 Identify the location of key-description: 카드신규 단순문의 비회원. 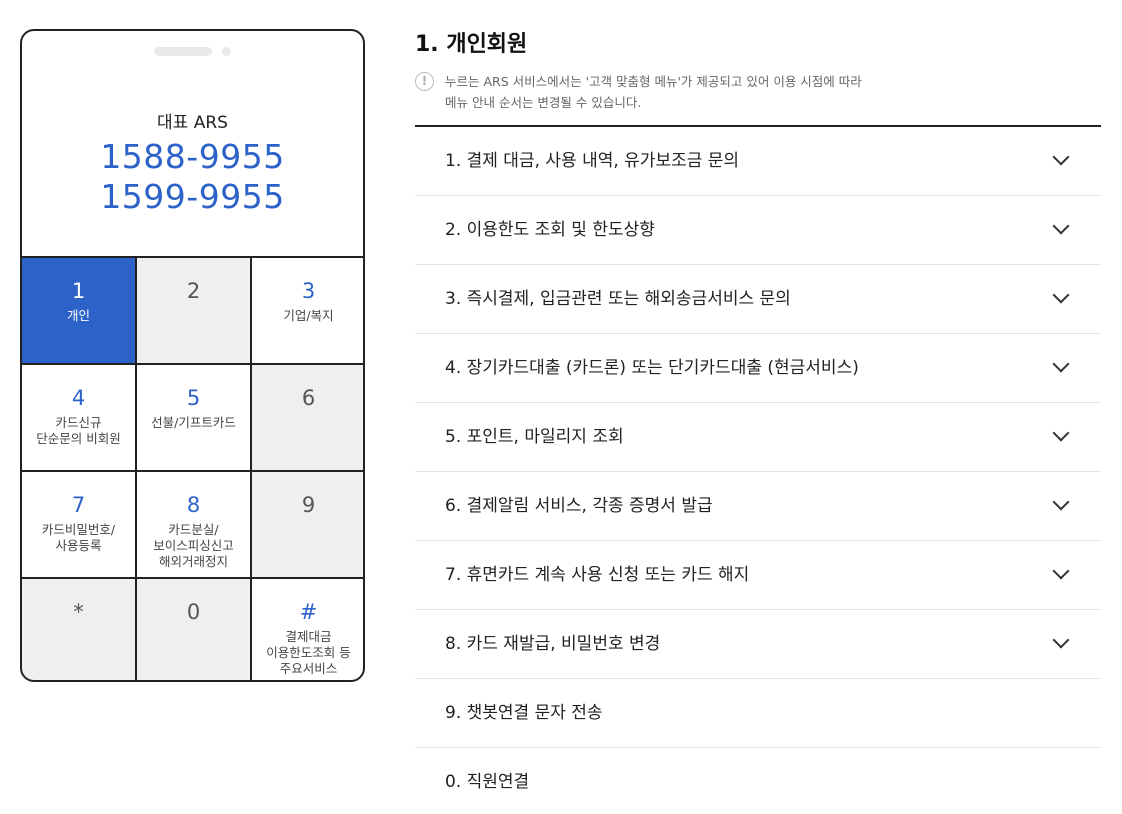
(78, 430).